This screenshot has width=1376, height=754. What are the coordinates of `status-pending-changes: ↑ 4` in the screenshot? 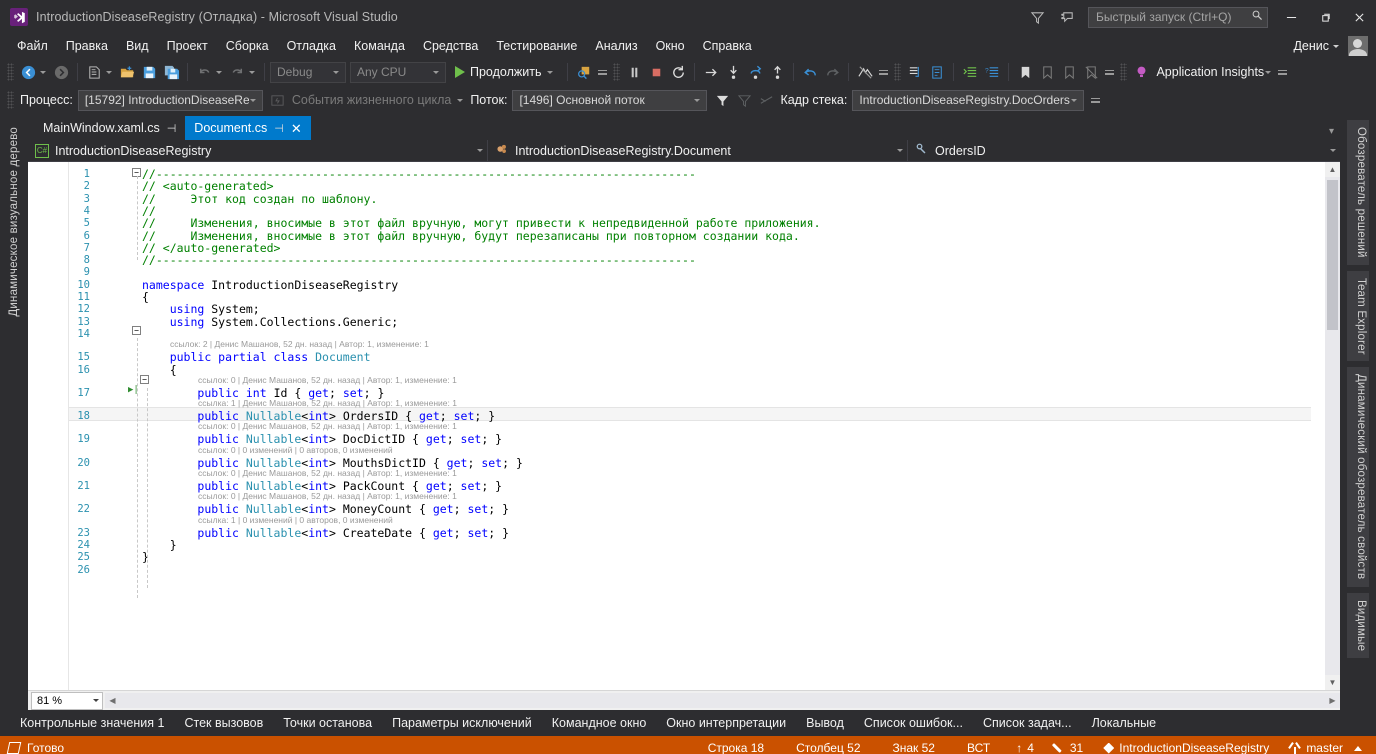 It's located at (1025, 747).